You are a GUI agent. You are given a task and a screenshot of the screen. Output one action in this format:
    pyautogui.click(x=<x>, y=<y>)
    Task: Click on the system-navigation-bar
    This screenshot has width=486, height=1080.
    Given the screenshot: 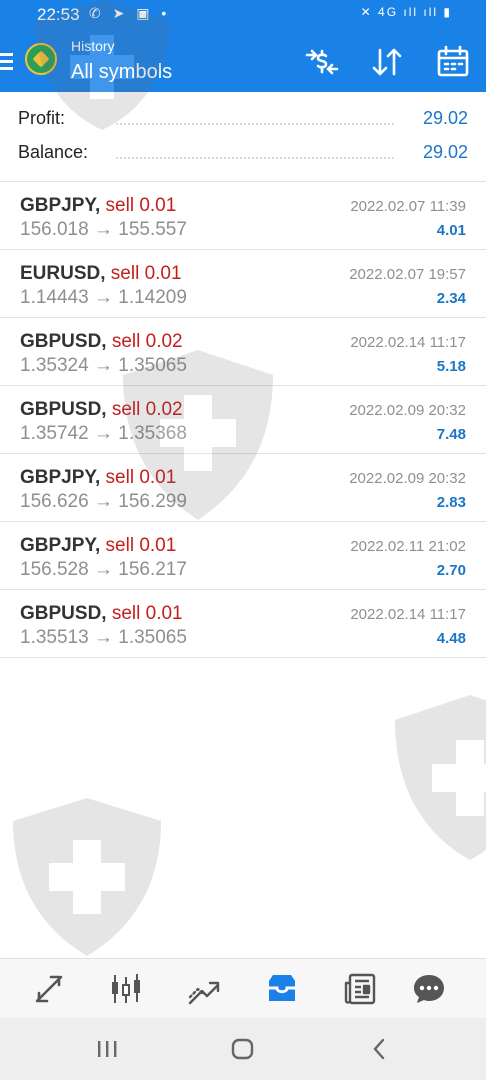 What is the action you would take?
    pyautogui.click(x=243, y=1049)
    